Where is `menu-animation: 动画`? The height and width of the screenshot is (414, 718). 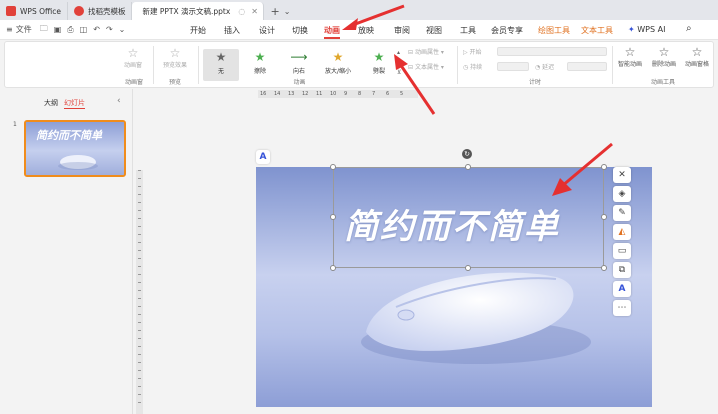
menu-animation: 动画 is located at coordinates (332, 32).